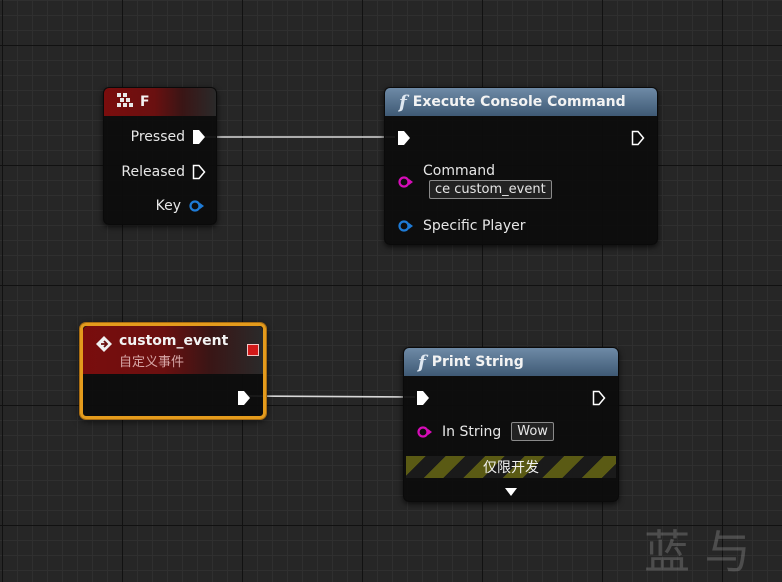 This screenshot has width=782, height=582. Describe the element at coordinates (160, 102) in the screenshot. I see `key-node-header: F` at that location.